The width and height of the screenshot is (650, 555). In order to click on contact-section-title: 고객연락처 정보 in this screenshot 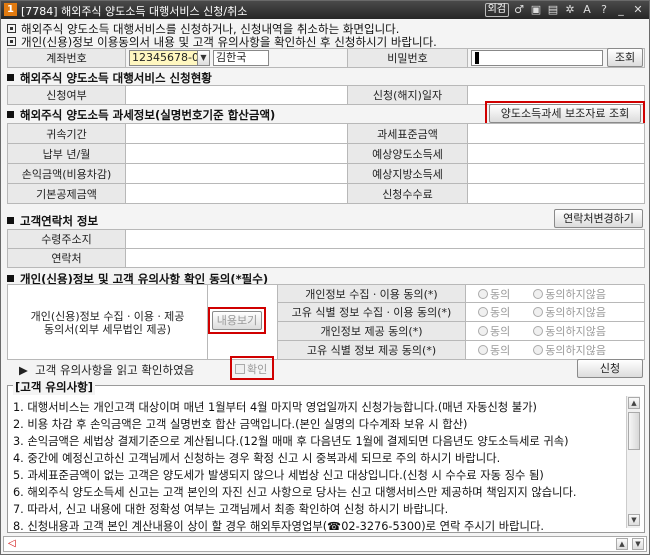, I will do `click(52, 221)`.